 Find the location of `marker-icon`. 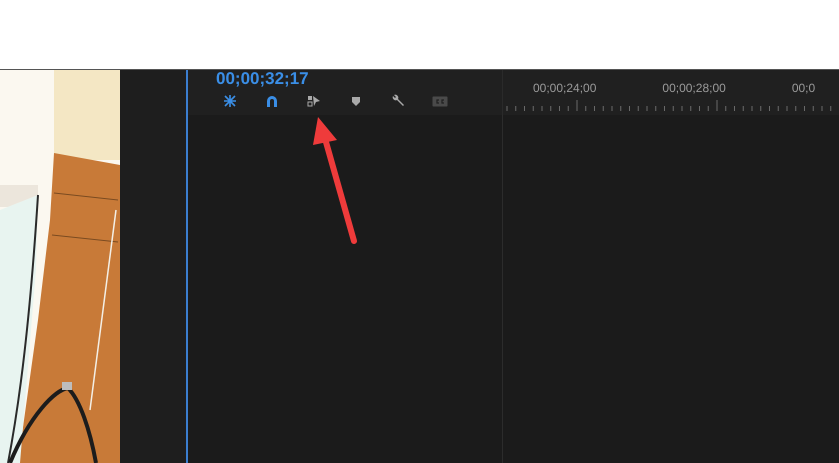

marker-icon is located at coordinates (356, 101).